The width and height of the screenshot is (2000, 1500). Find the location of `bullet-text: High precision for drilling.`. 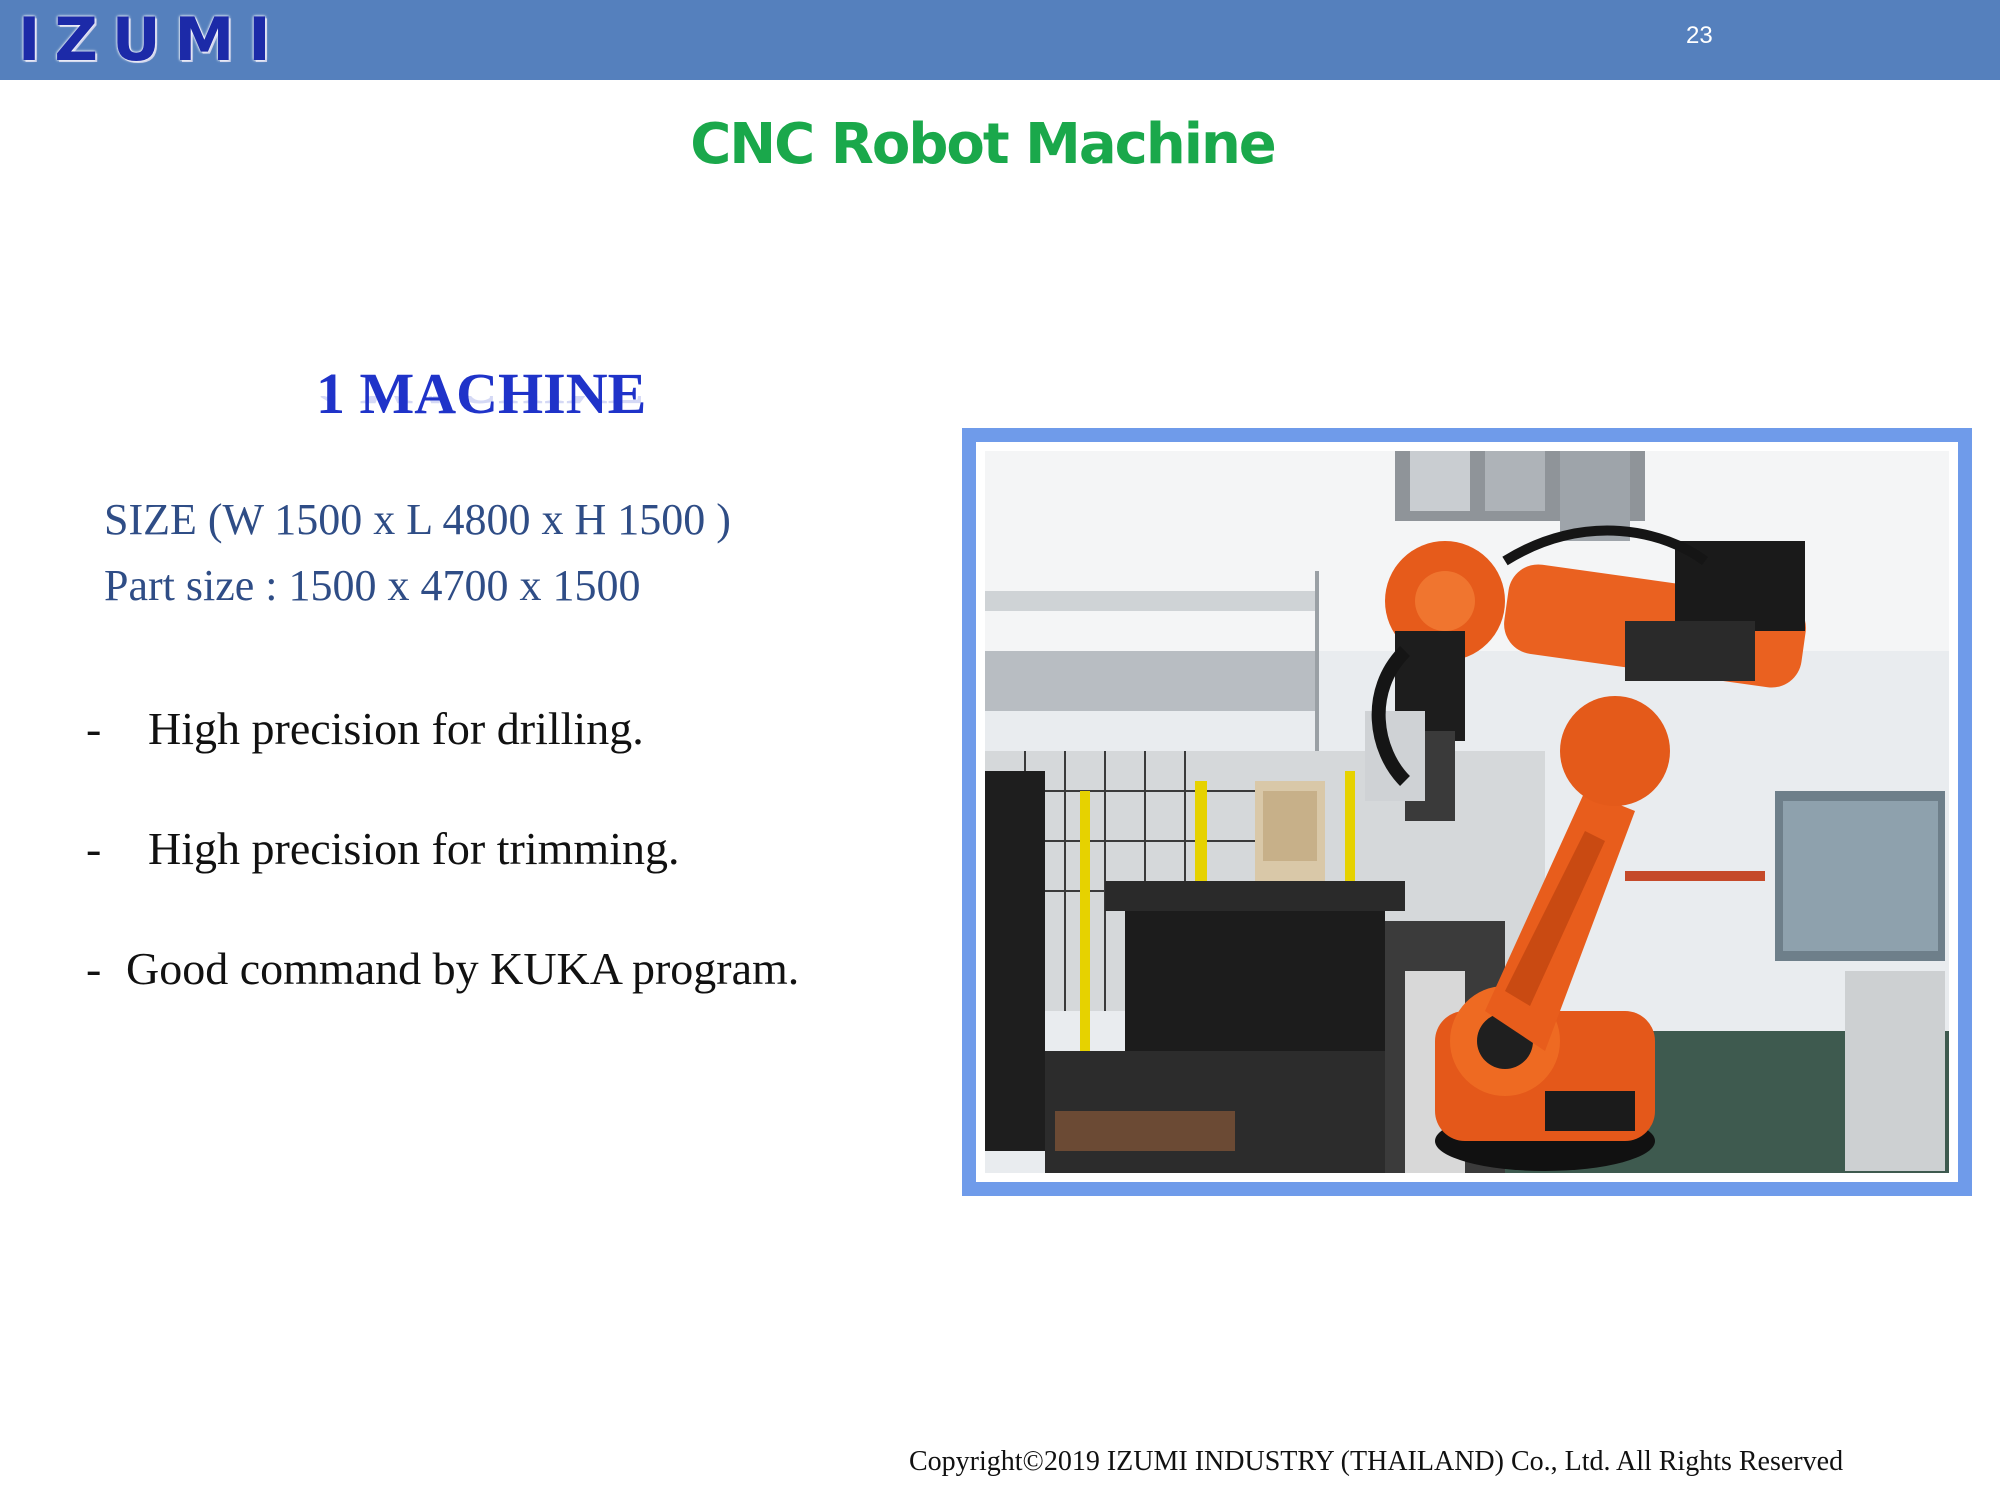

bullet-text: High precision for drilling. is located at coordinates (396, 728).